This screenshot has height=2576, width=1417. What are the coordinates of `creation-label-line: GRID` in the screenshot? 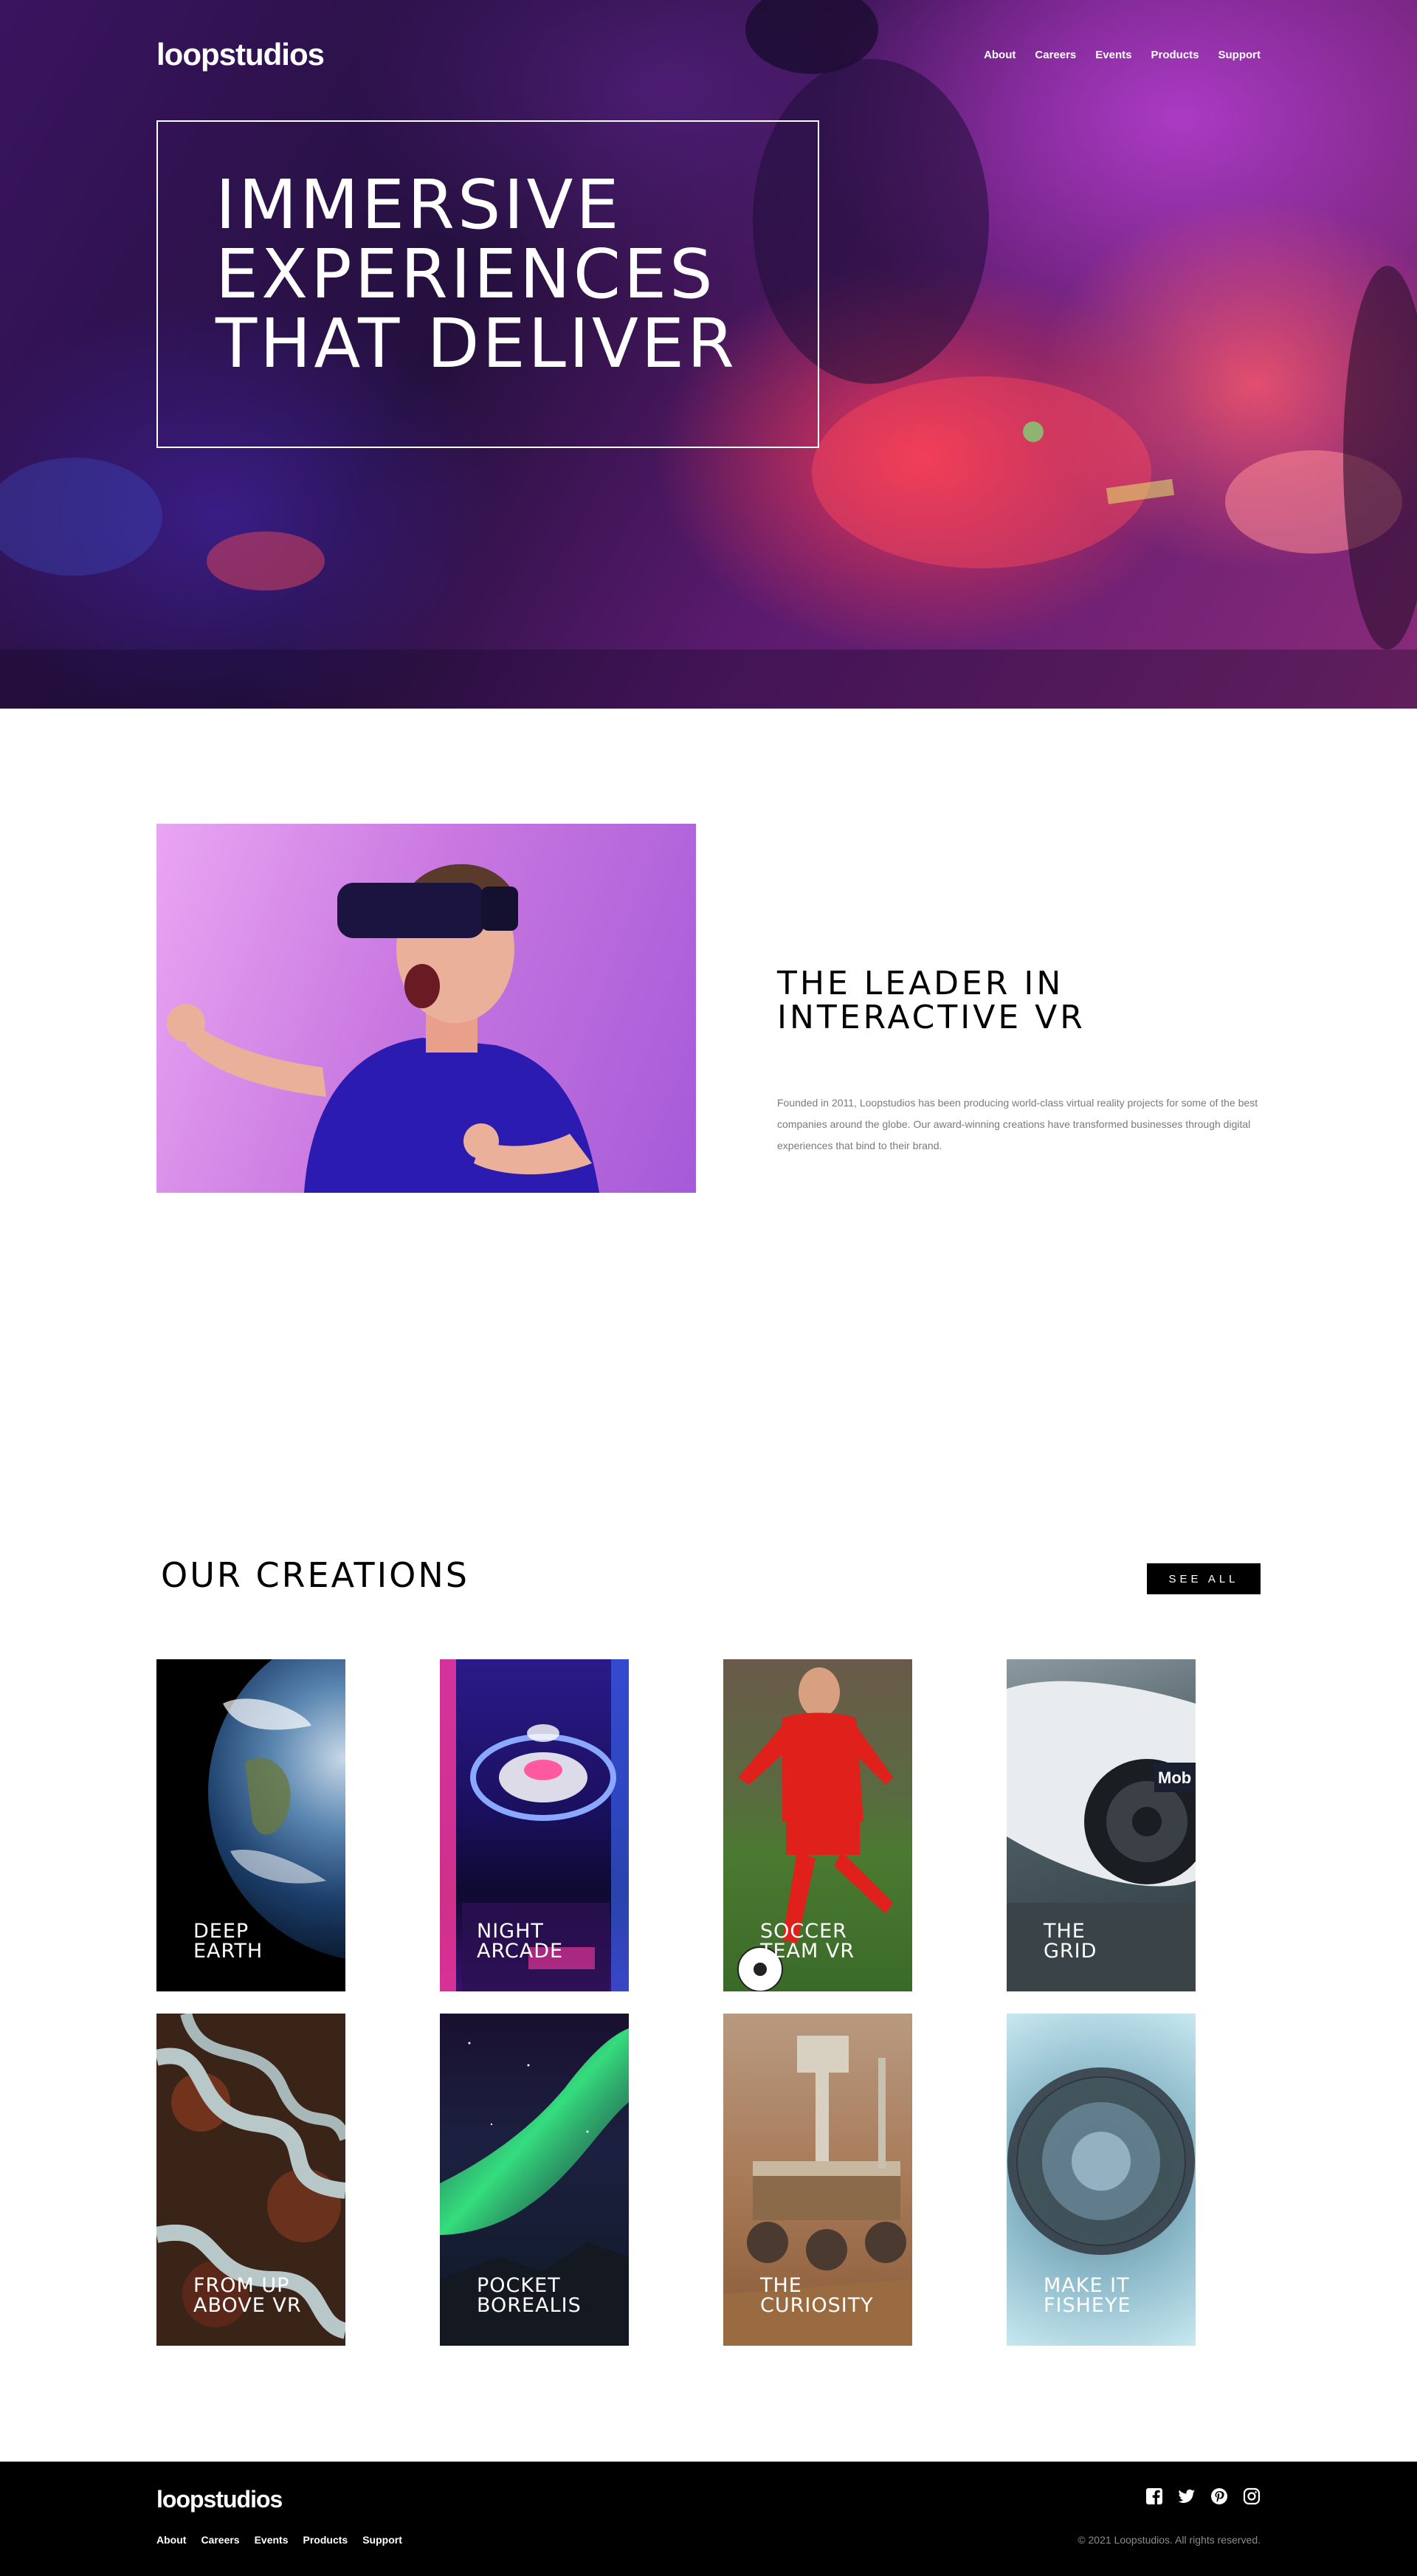 It's located at (1070, 1952).